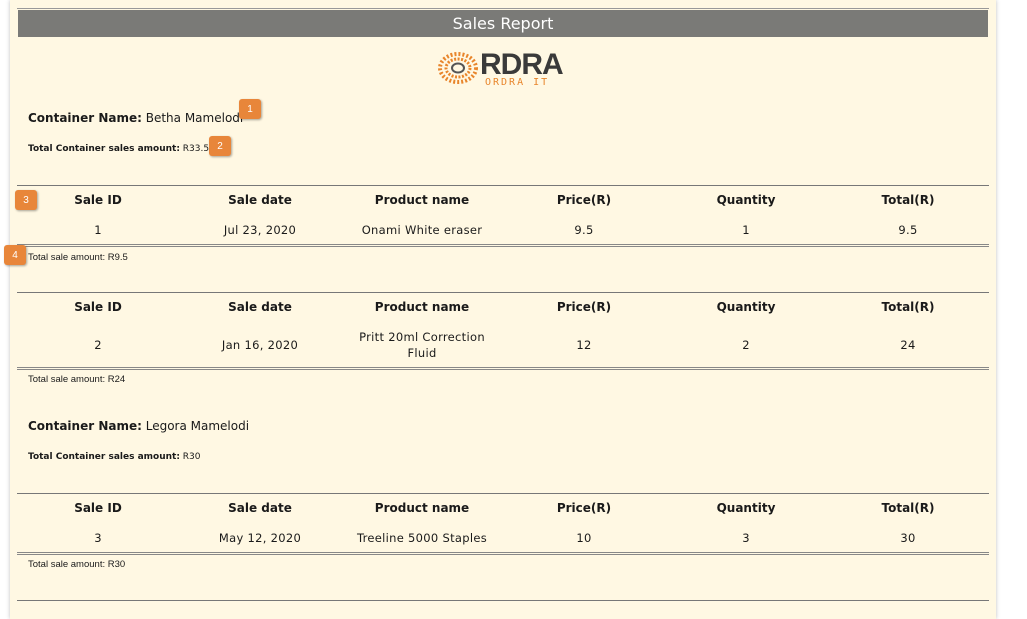 The image size is (1027, 619). I want to click on cell-sale-id: 2, so click(98, 344).